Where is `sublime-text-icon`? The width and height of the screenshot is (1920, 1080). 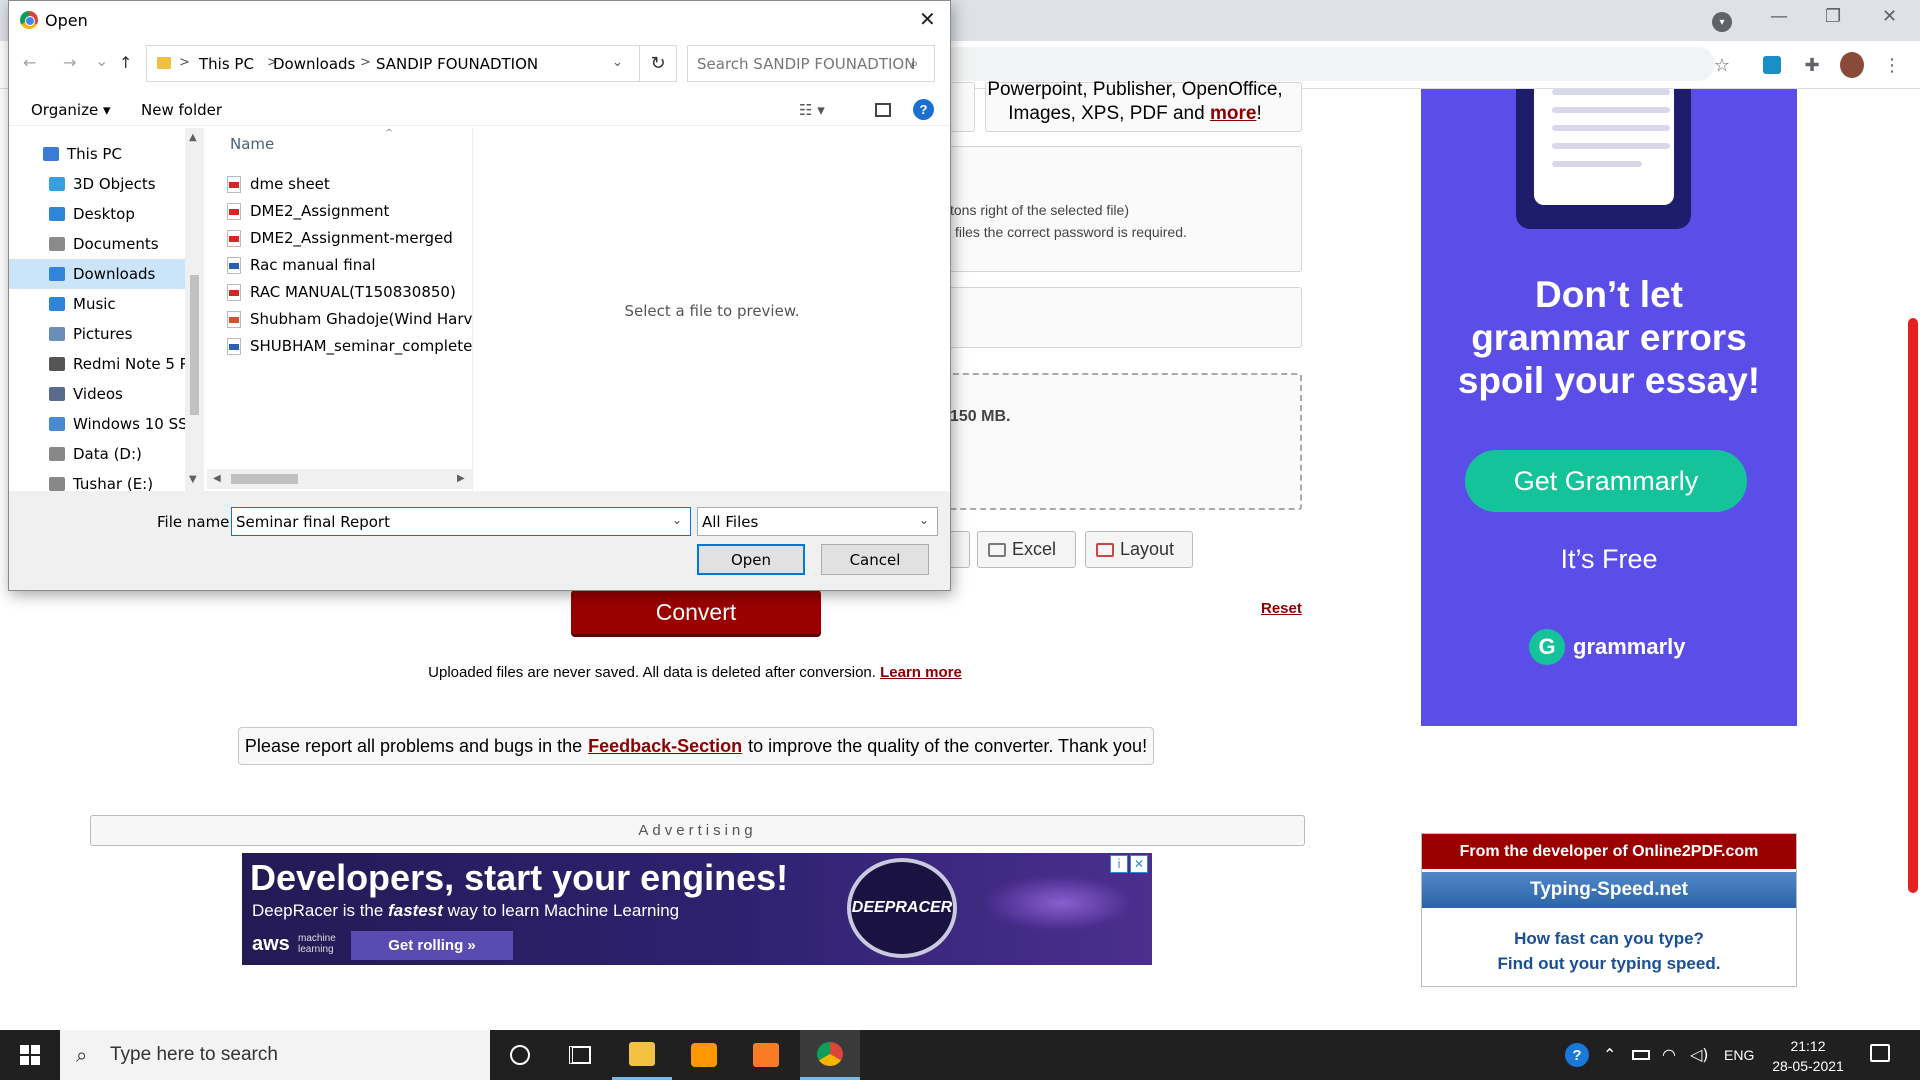
sublime-text-icon is located at coordinates (704, 1055).